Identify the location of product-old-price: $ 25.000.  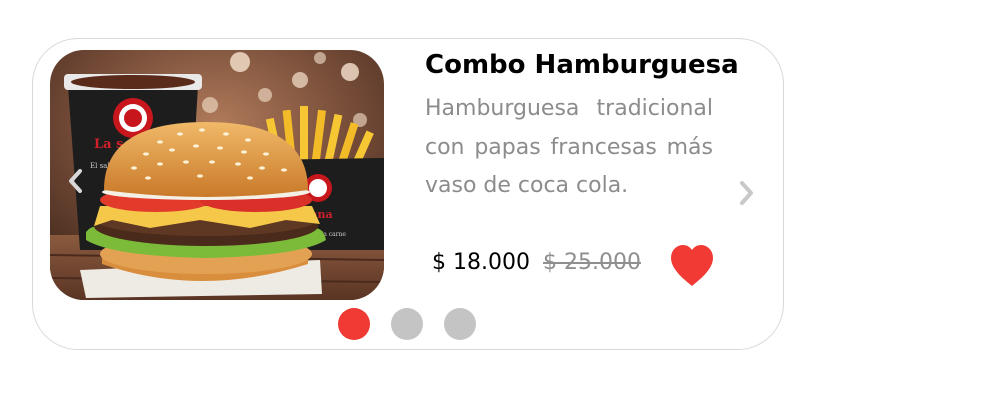
(592, 262).